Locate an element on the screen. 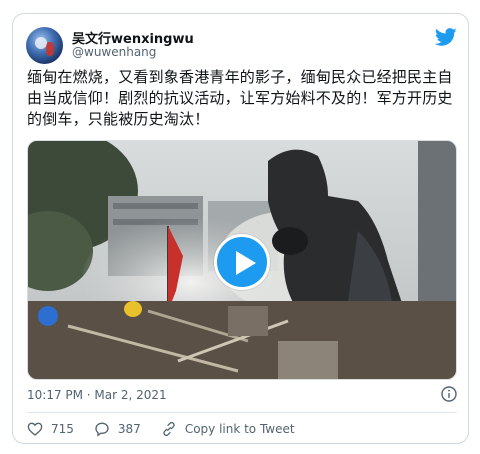 This screenshot has width=480, height=454. copy-link-button: Copy link to Tweet is located at coordinates (228, 429).